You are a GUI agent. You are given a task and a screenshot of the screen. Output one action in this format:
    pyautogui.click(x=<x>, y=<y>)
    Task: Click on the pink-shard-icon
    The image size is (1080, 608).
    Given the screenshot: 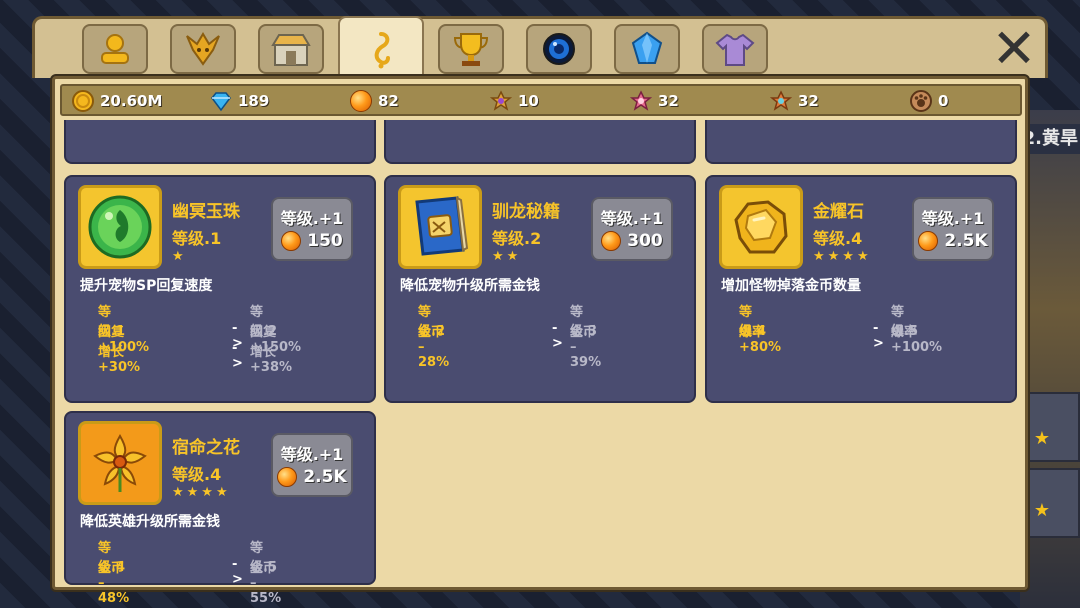 What is the action you would take?
    pyautogui.click(x=641, y=100)
    